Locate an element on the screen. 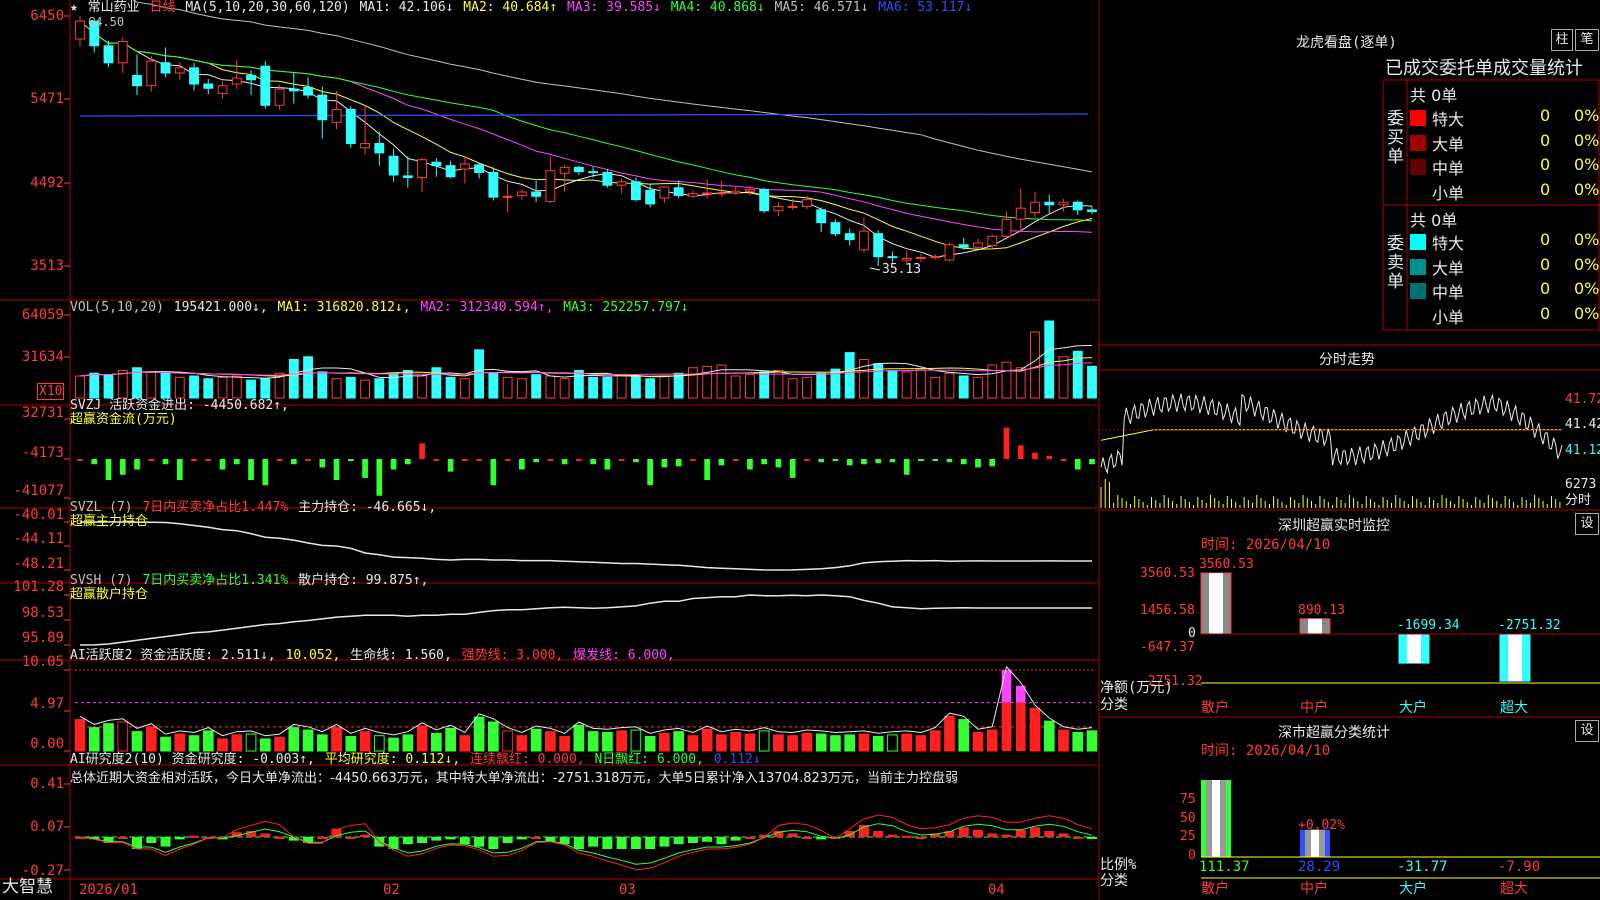  ai1-header-seg-4: 爆发线: 6.000, is located at coordinates (620, 655).